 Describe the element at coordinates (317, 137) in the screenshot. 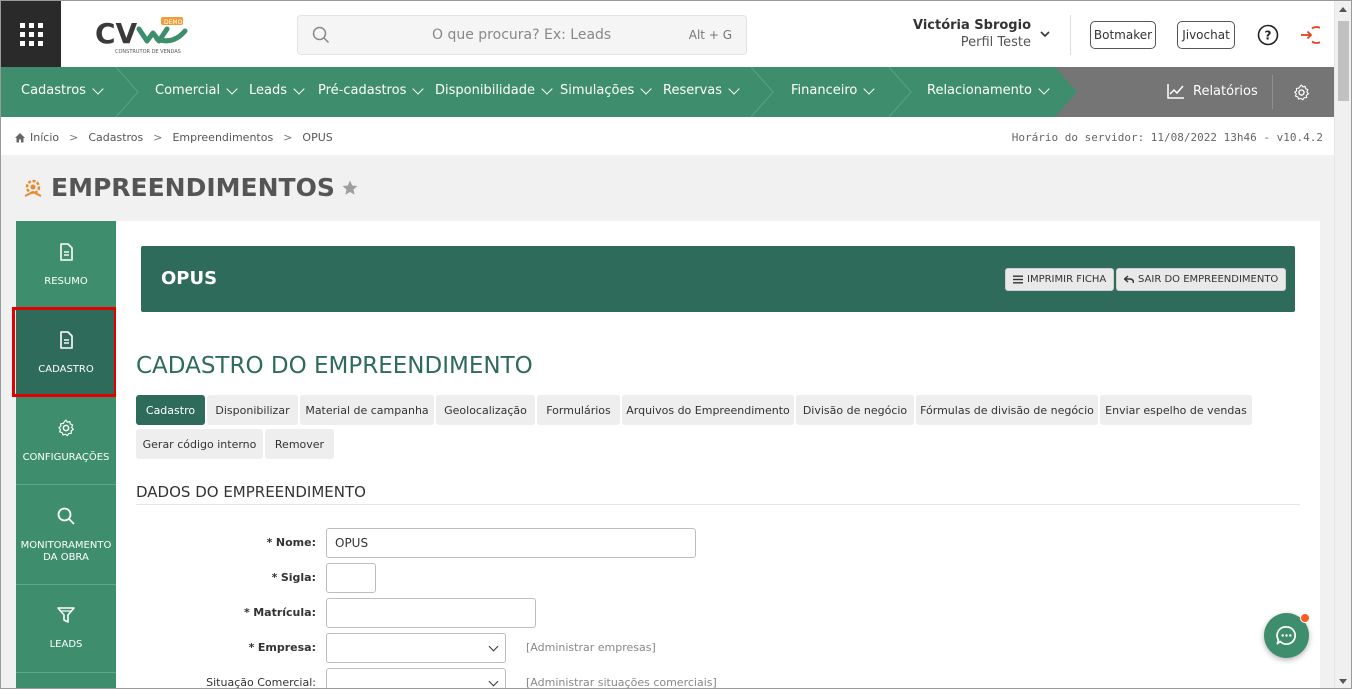

I see `breadcrumb-opus: OPUS` at that location.